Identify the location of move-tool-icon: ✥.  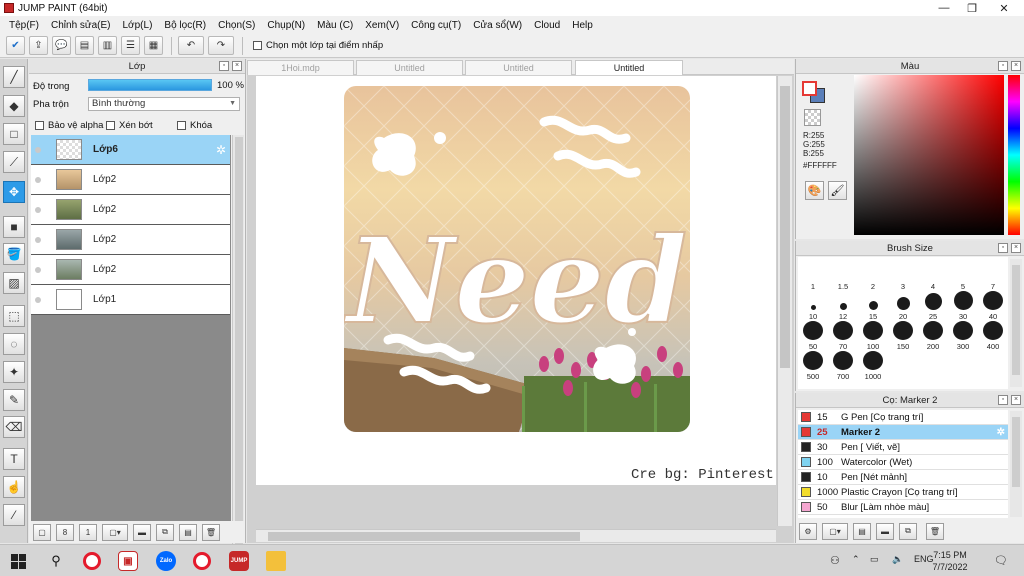
(14, 192).